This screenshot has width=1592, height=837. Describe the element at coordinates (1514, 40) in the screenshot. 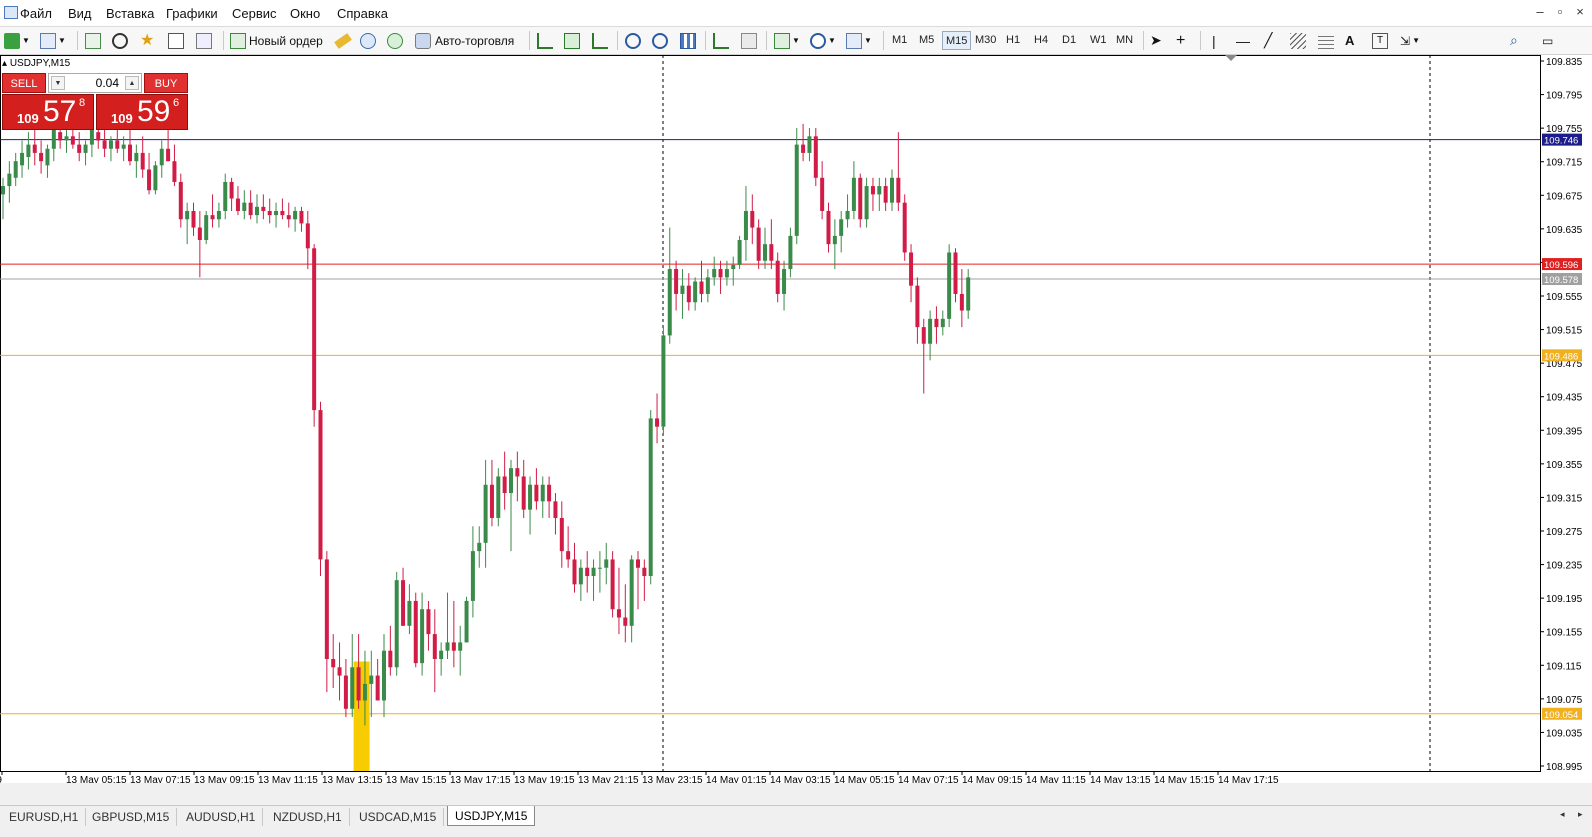

I see `search-button: ⌕` at that location.